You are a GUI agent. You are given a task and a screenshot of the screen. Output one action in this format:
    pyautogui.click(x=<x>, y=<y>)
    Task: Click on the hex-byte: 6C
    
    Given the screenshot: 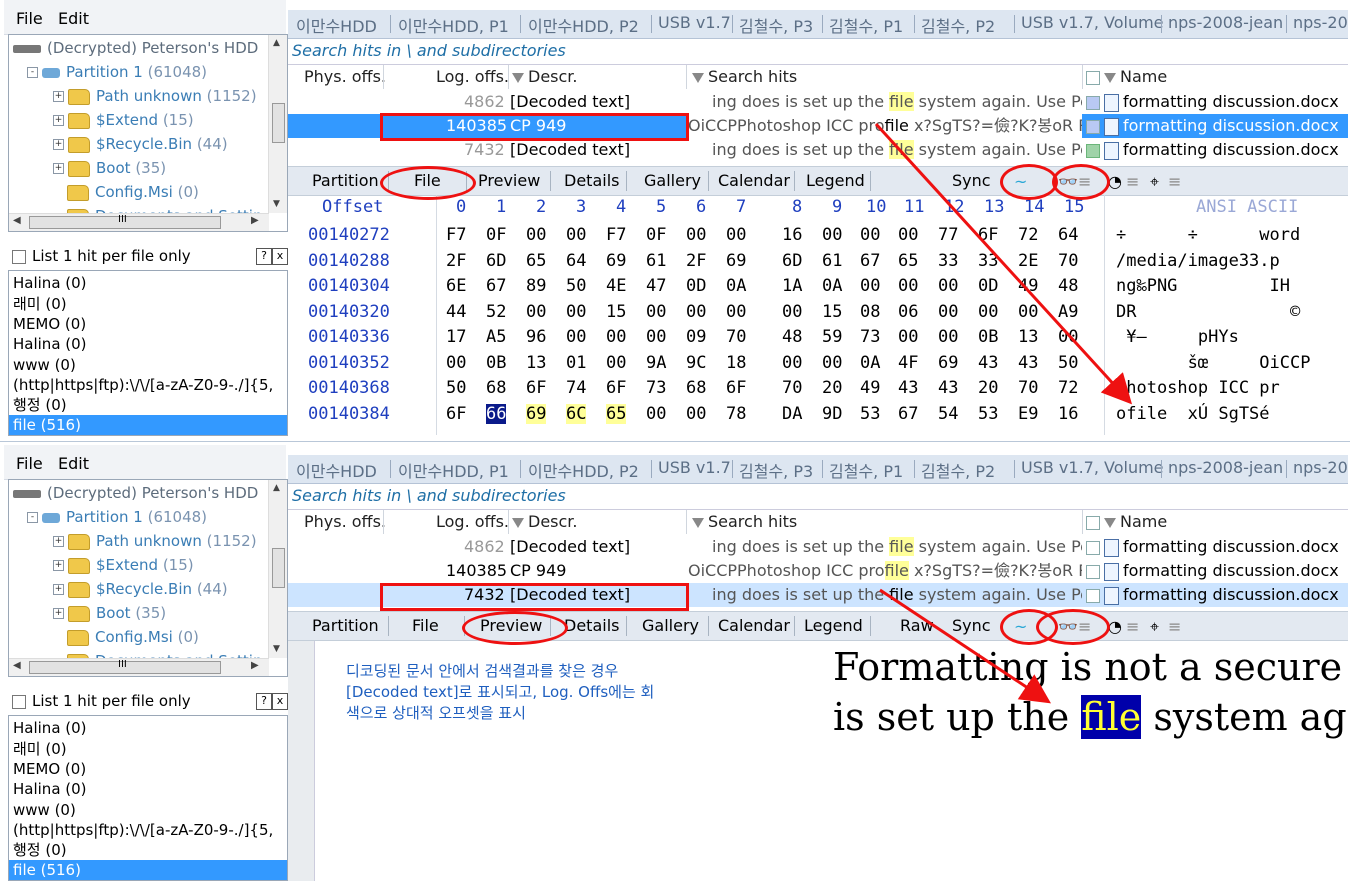 What is the action you would take?
    pyautogui.click(x=576, y=413)
    